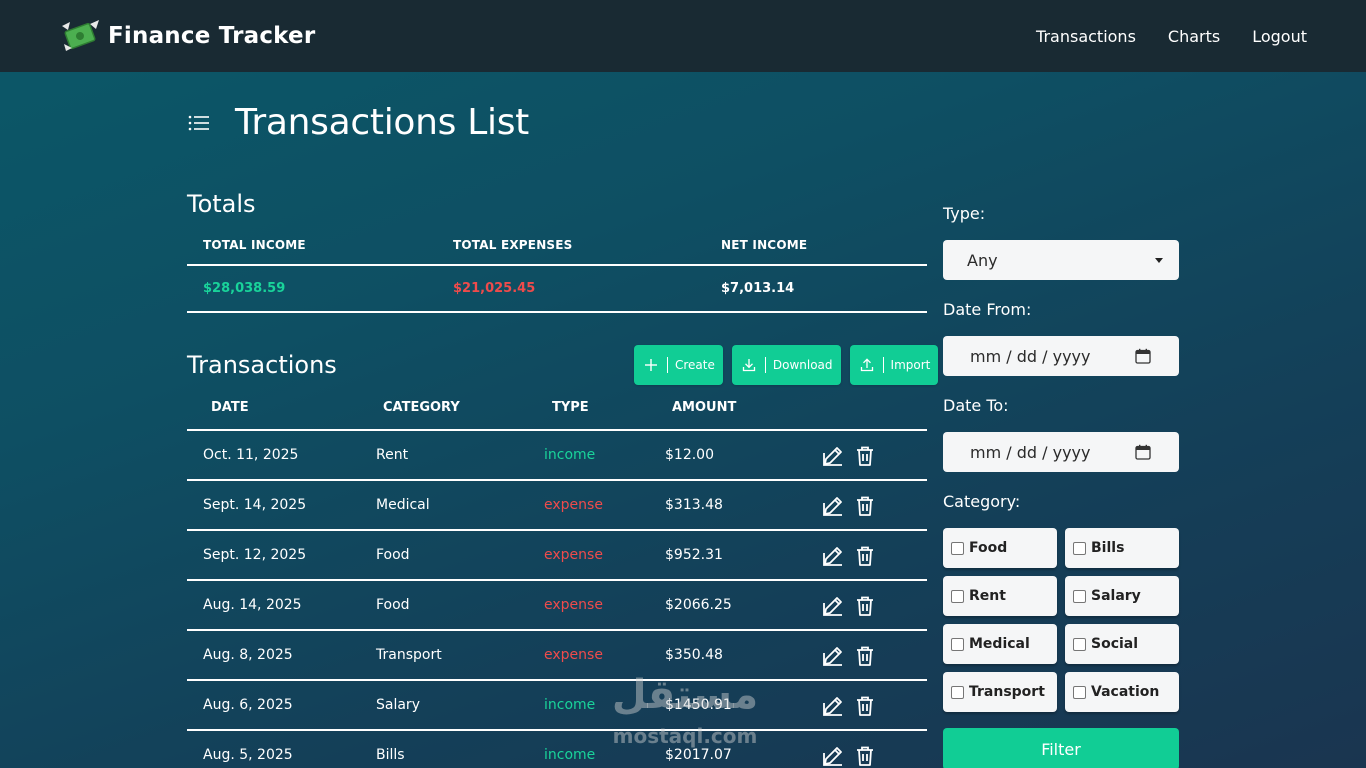  What do you see at coordinates (1061, 260) in the screenshot?
I see `type-select: Any` at bounding box center [1061, 260].